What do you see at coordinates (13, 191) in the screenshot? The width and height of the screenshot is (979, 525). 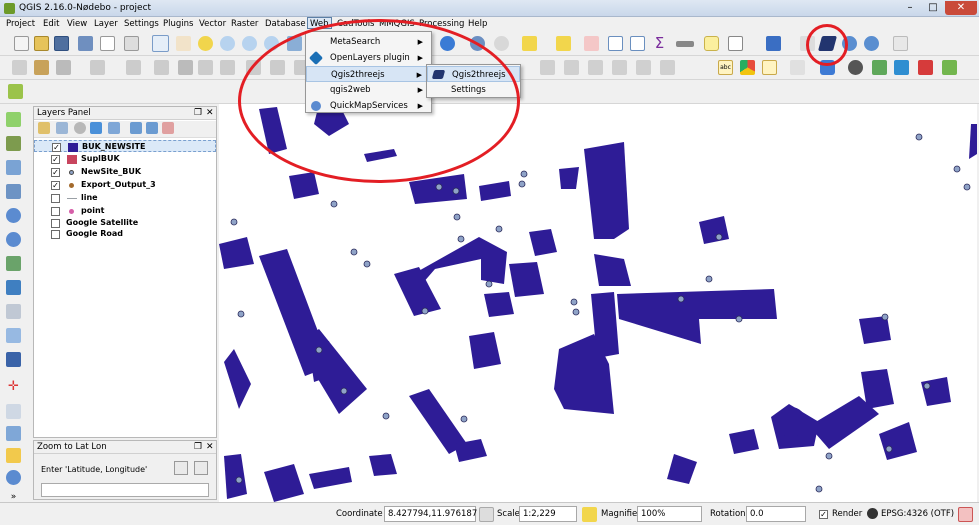 I see `add-spatialite-layer-icon` at bounding box center [13, 191].